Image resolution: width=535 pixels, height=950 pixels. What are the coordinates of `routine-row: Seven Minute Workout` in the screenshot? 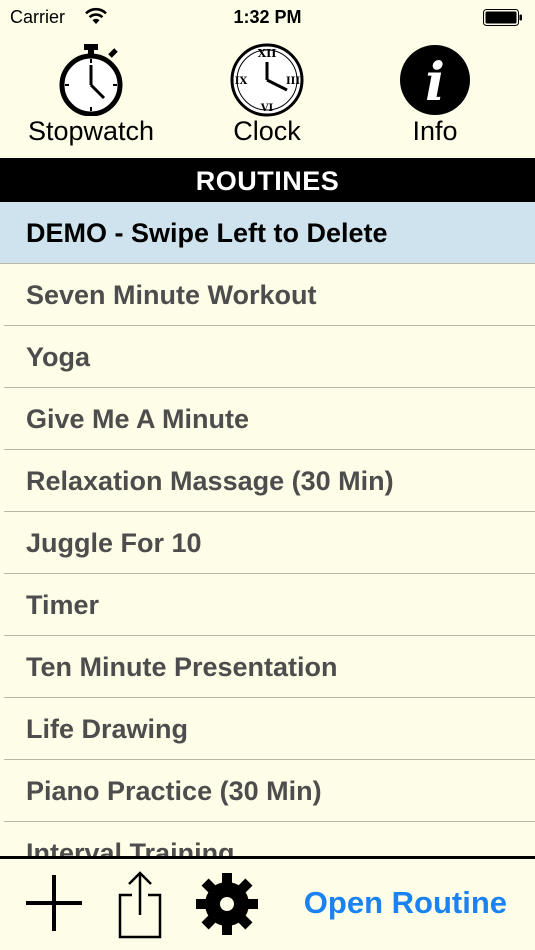 It's located at (269, 295).